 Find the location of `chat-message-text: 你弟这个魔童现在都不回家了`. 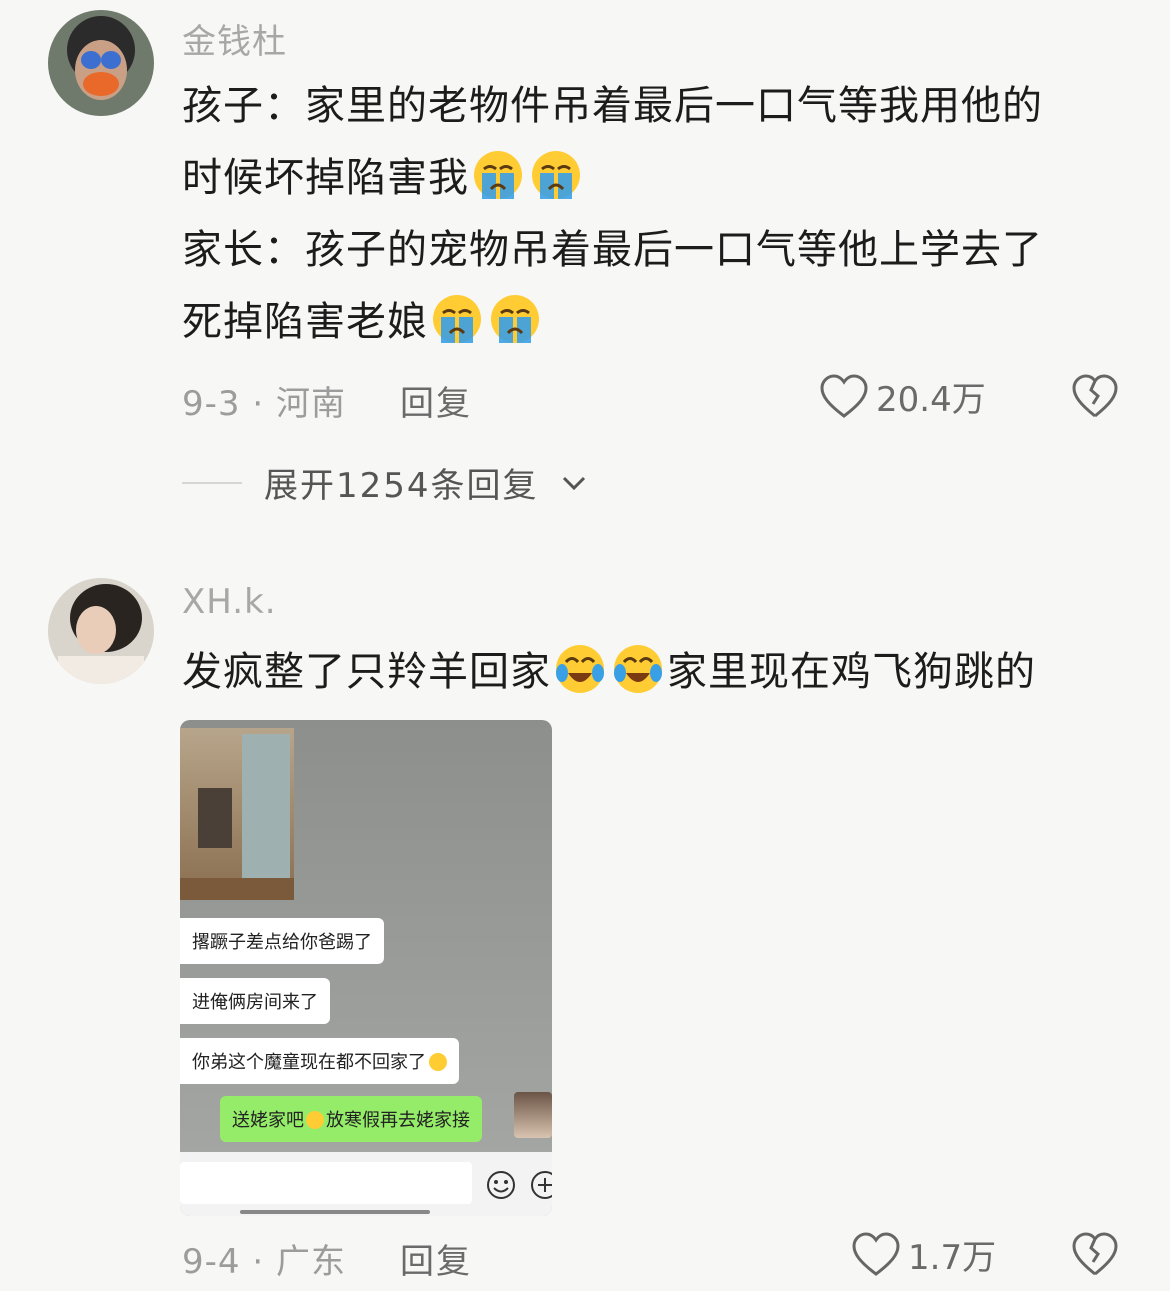

chat-message-text: 你弟这个魔童现在都不回家了 is located at coordinates (309, 1062).